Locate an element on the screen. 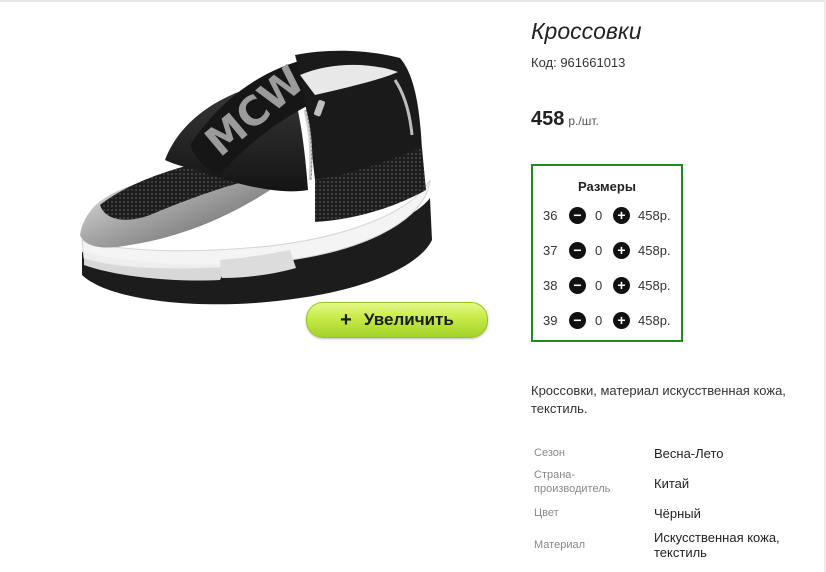 Image resolution: width=826 pixels, height=572 pixels. attribute-value: Искусственная кожа, текстиль is located at coordinates (717, 545).